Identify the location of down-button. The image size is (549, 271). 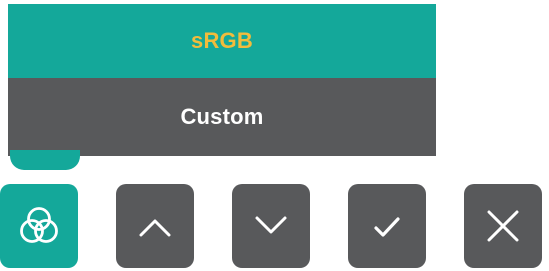
(271, 226).